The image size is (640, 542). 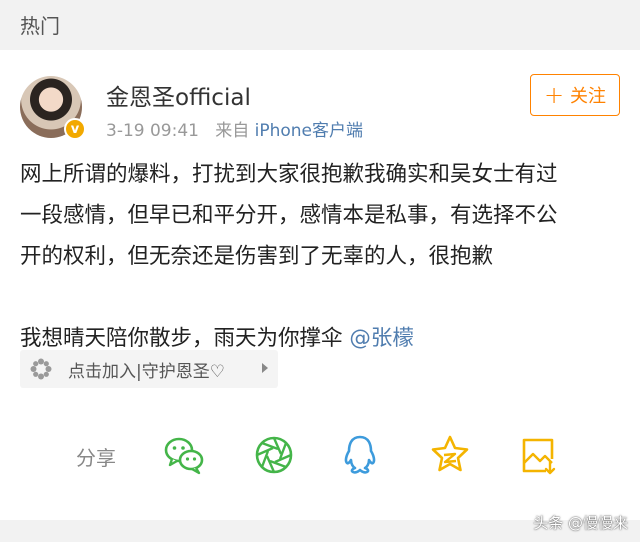 What do you see at coordinates (381, 338) in the screenshot?
I see `mention-link: @张檬` at bounding box center [381, 338].